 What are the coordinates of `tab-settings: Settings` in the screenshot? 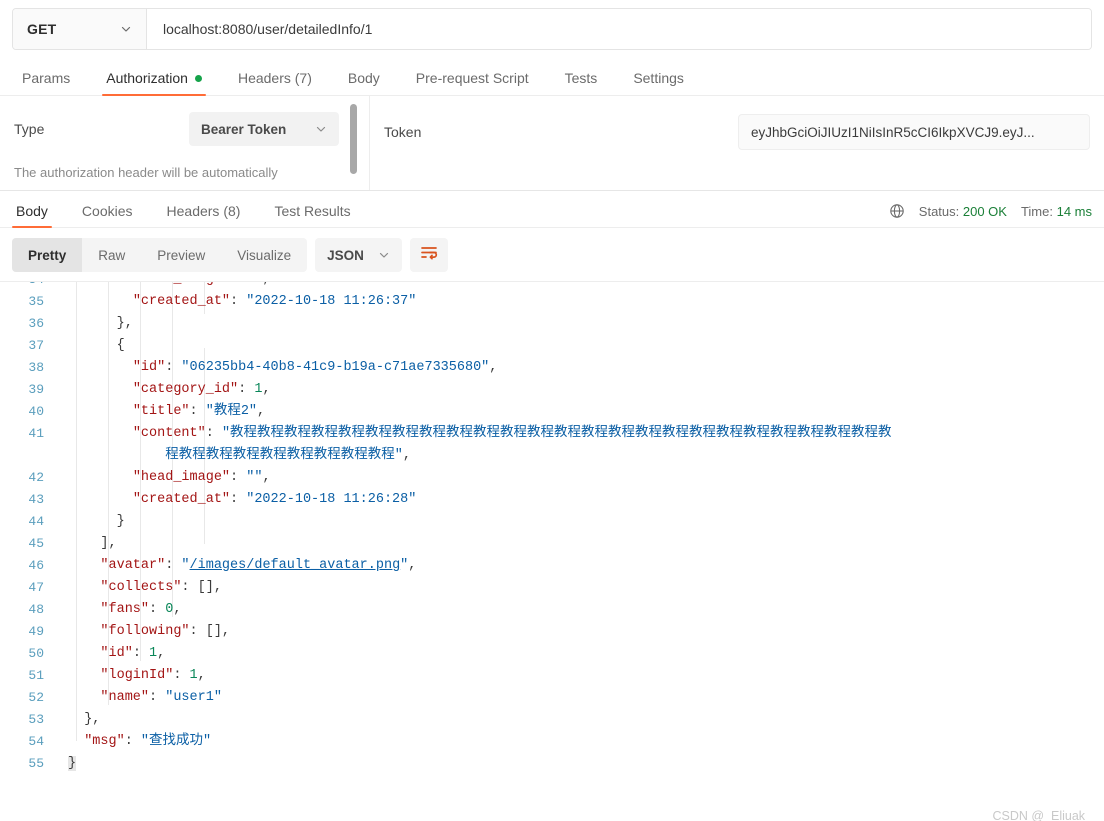 It's located at (658, 82).